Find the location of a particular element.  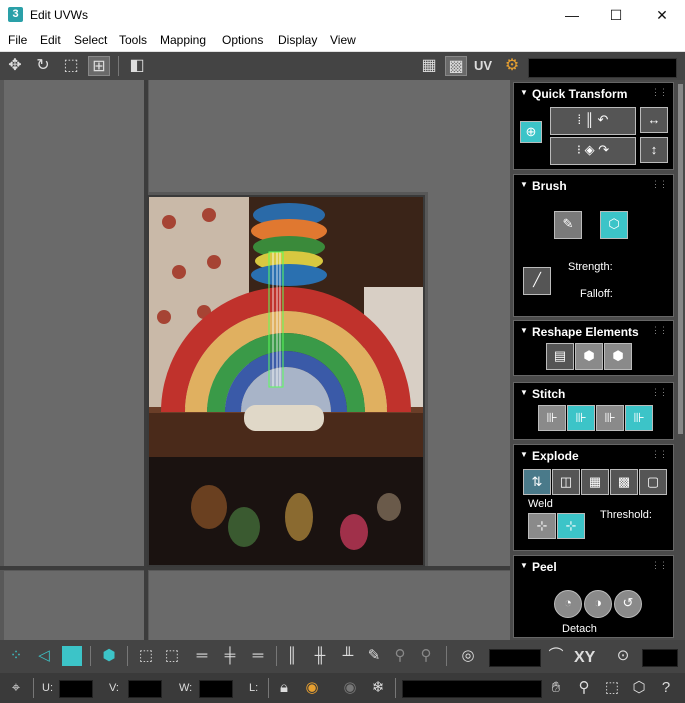

space-horizontal-icon: ↔ is located at coordinates (654, 120).